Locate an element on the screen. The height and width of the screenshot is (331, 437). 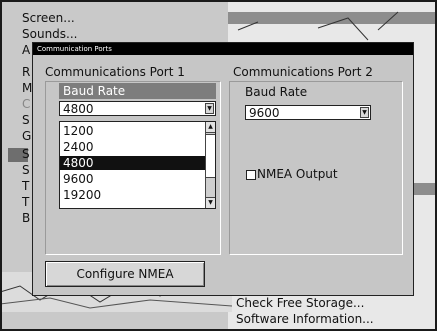
dialog-title: Communication Ports is located at coordinates (223, 49).